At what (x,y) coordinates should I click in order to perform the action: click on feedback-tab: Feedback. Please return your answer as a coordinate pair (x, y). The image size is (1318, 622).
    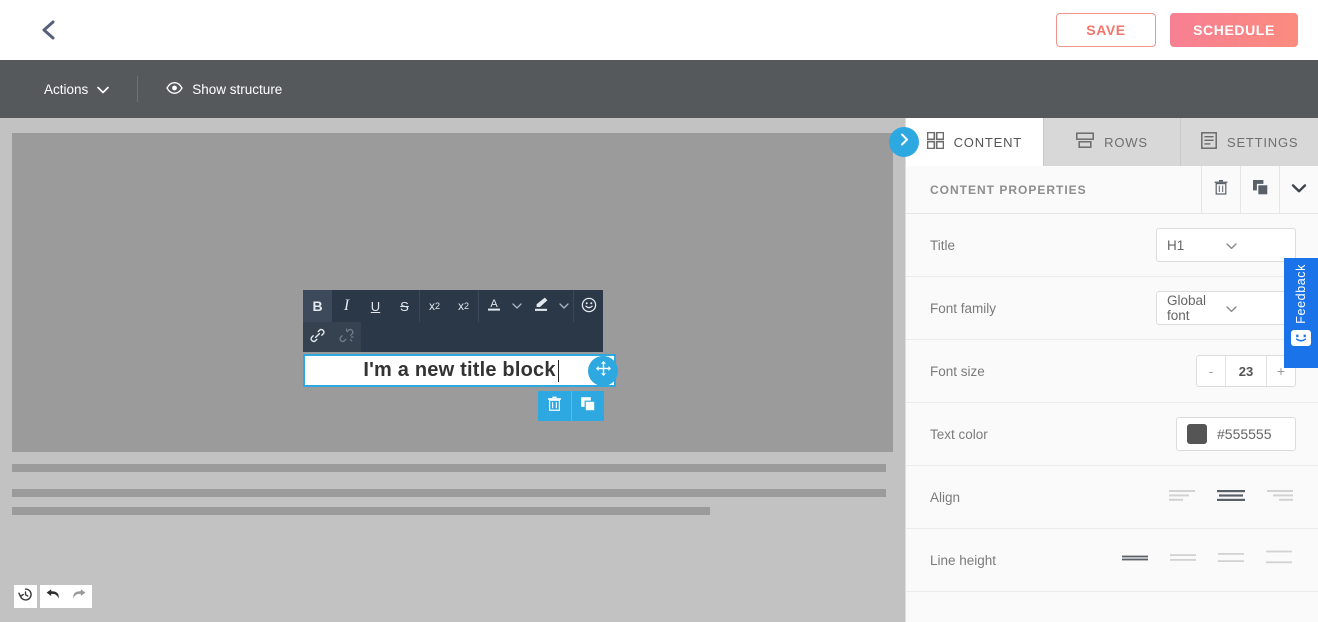
    Looking at the image, I should click on (1301, 313).